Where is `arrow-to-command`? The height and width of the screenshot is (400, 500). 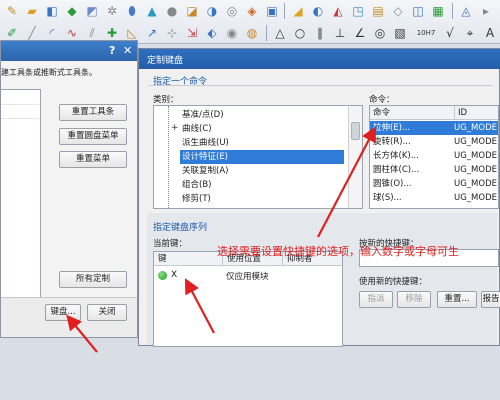 arrow-to-command is located at coordinates (347, 182).